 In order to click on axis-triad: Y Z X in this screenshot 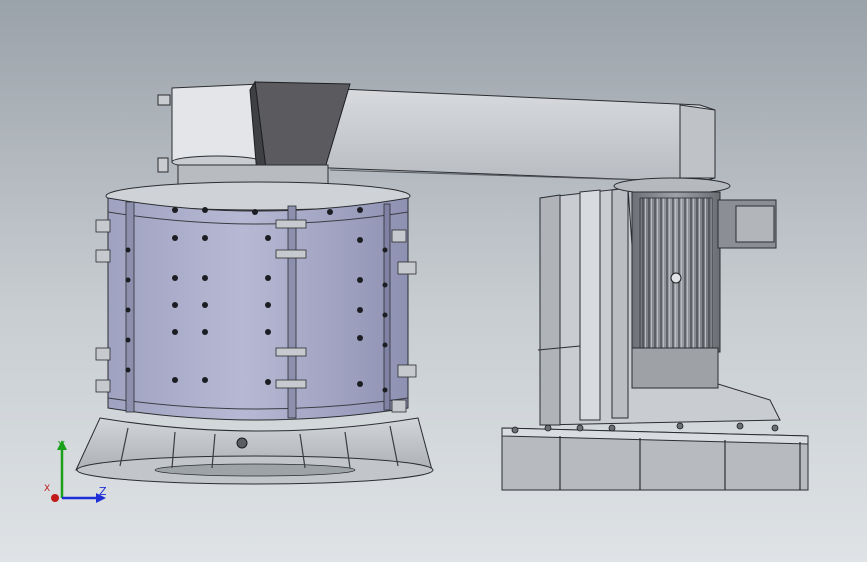, I will do `click(80, 474)`.